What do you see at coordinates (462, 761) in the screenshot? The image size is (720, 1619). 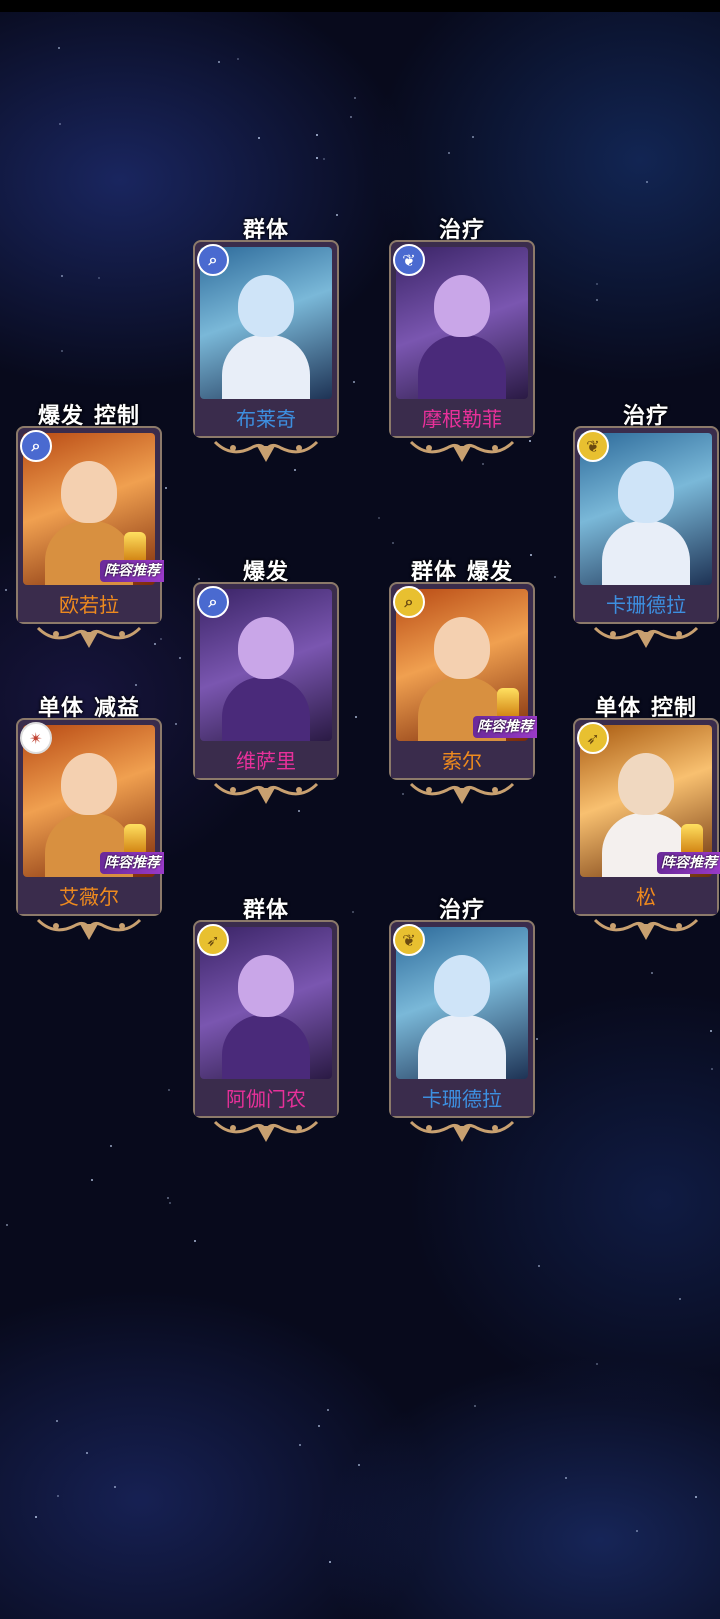 I see `hero-name: 索尔` at bounding box center [462, 761].